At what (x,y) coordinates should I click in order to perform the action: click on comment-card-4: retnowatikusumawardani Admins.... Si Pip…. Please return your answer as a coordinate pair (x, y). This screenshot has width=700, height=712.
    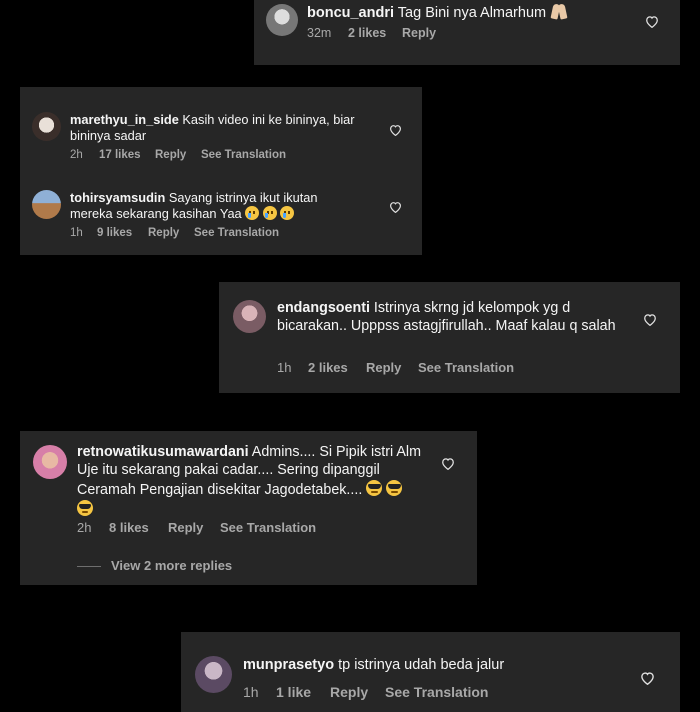
    Looking at the image, I should click on (248, 508).